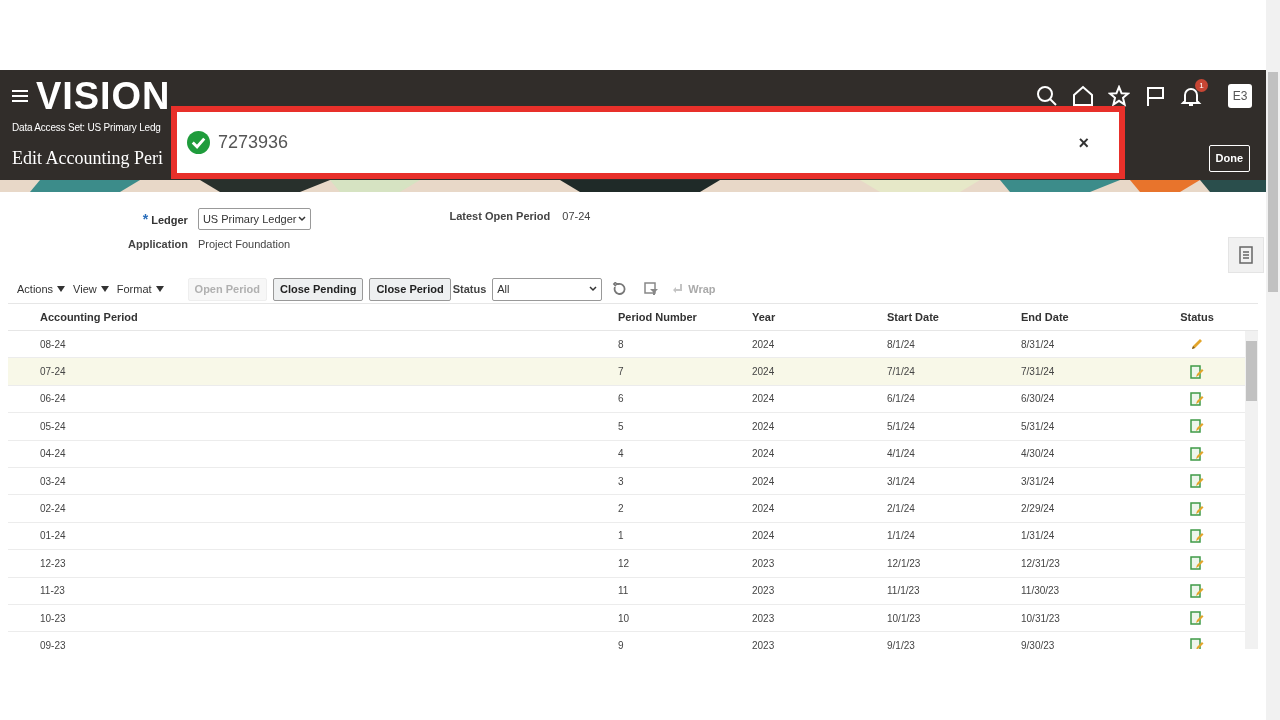 The image size is (1280, 720). Describe the element at coordinates (1155, 96) in the screenshot. I see `flag-icon` at that location.